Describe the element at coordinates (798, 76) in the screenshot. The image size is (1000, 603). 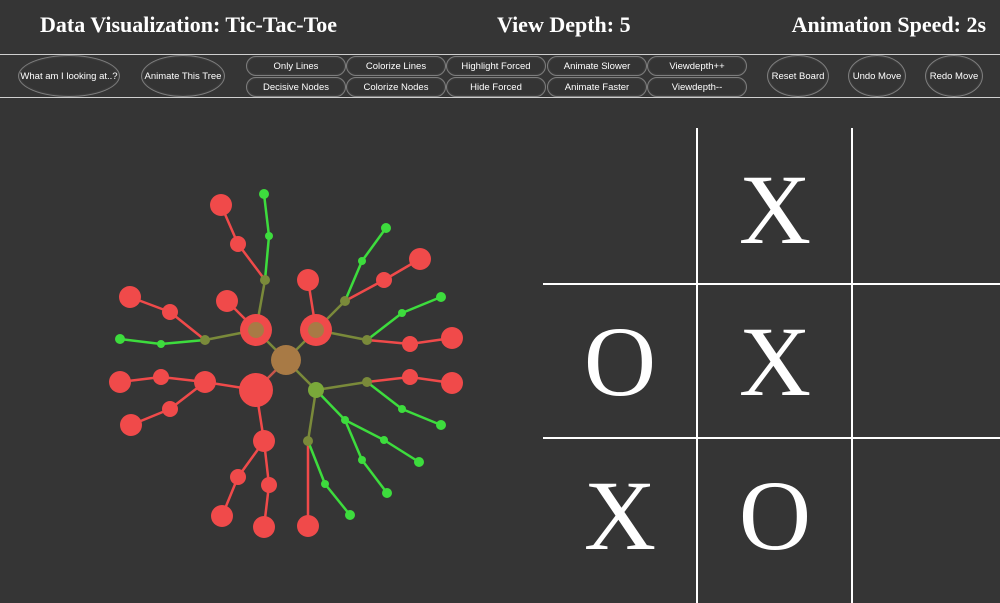
I see `reset-board-button: Reset Board` at that location.